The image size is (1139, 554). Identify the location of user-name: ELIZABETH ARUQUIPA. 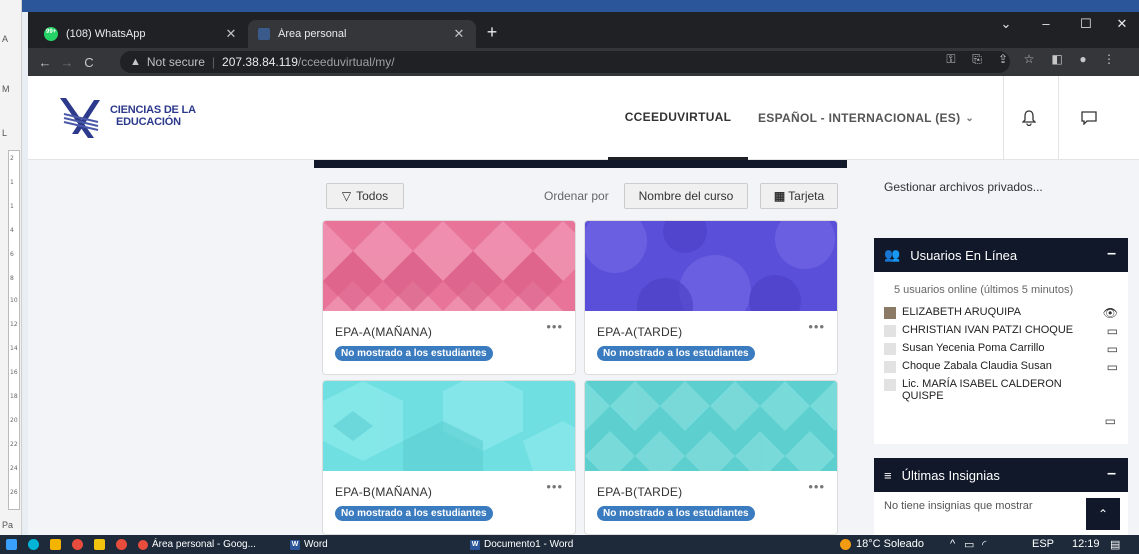
(961, 312).